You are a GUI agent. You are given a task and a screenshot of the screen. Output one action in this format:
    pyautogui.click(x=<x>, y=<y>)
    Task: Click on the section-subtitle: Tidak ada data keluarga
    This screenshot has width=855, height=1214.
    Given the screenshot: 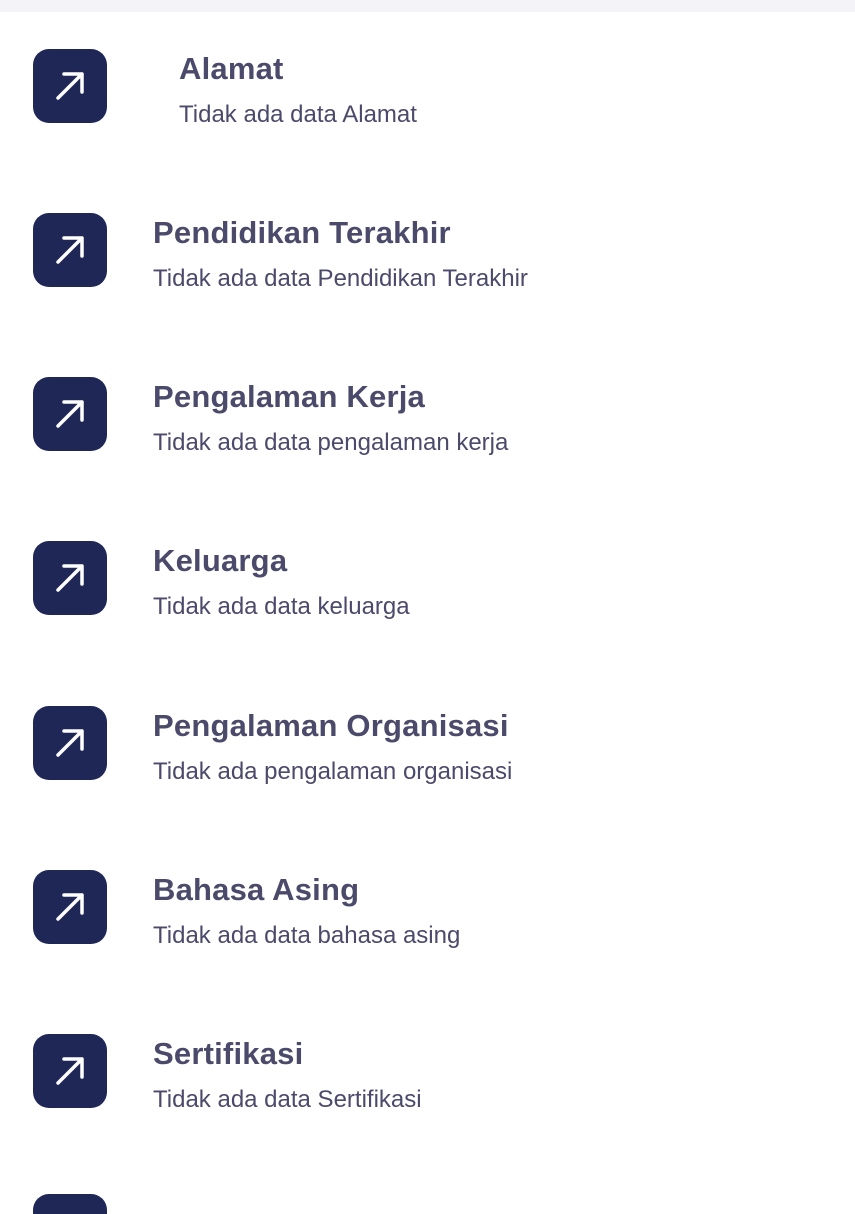 What is the action you would take?
    pyautogui.click(x=281, y=606)
    